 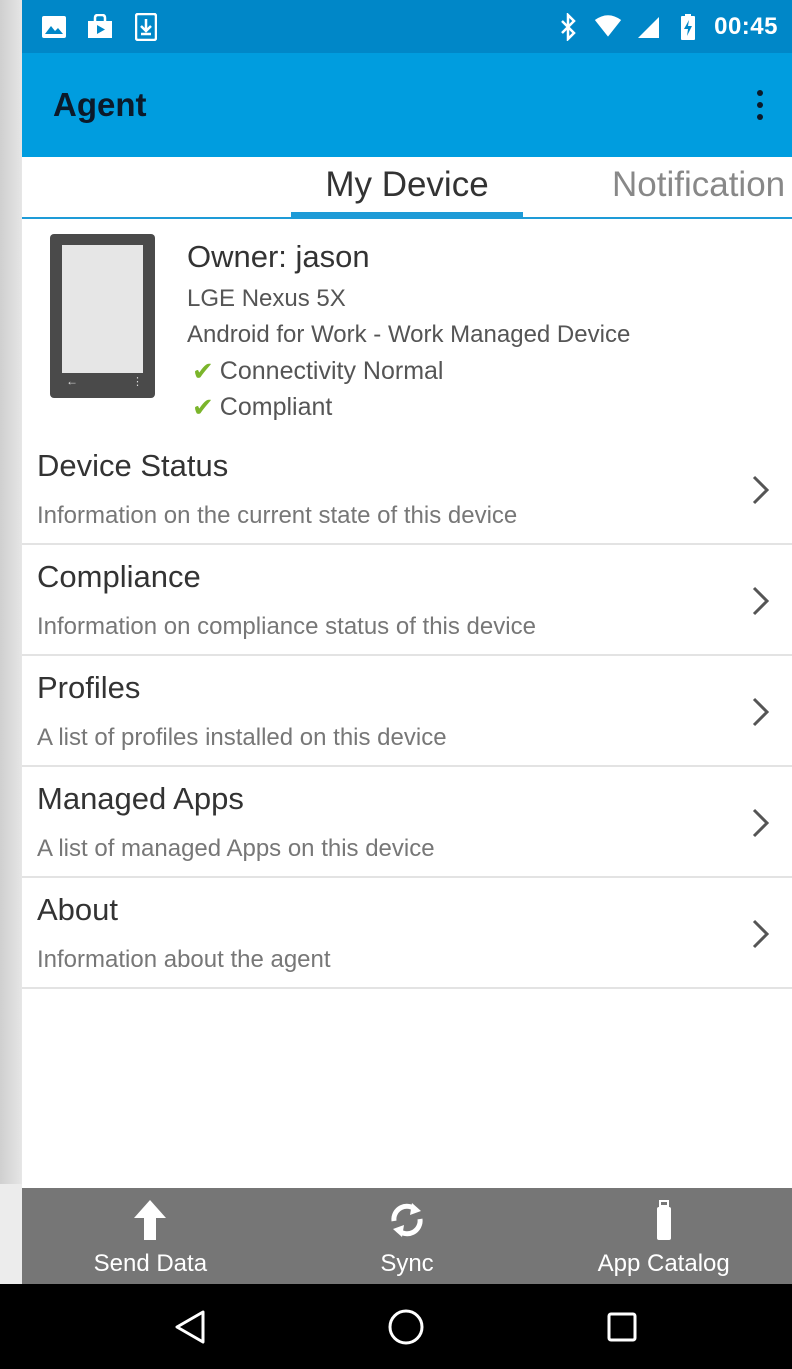 What do you see at coordinates (150, 1263) in the screenshot?
I see `send-data-label: Send Data` at bounding box center [150, 1263].